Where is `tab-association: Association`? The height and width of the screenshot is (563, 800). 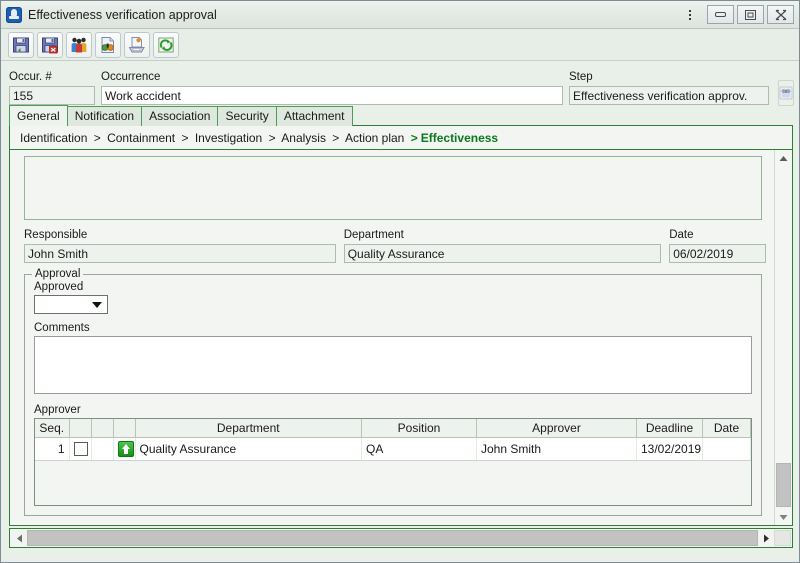 tab-association: Association is located at coordinates (180, 116).